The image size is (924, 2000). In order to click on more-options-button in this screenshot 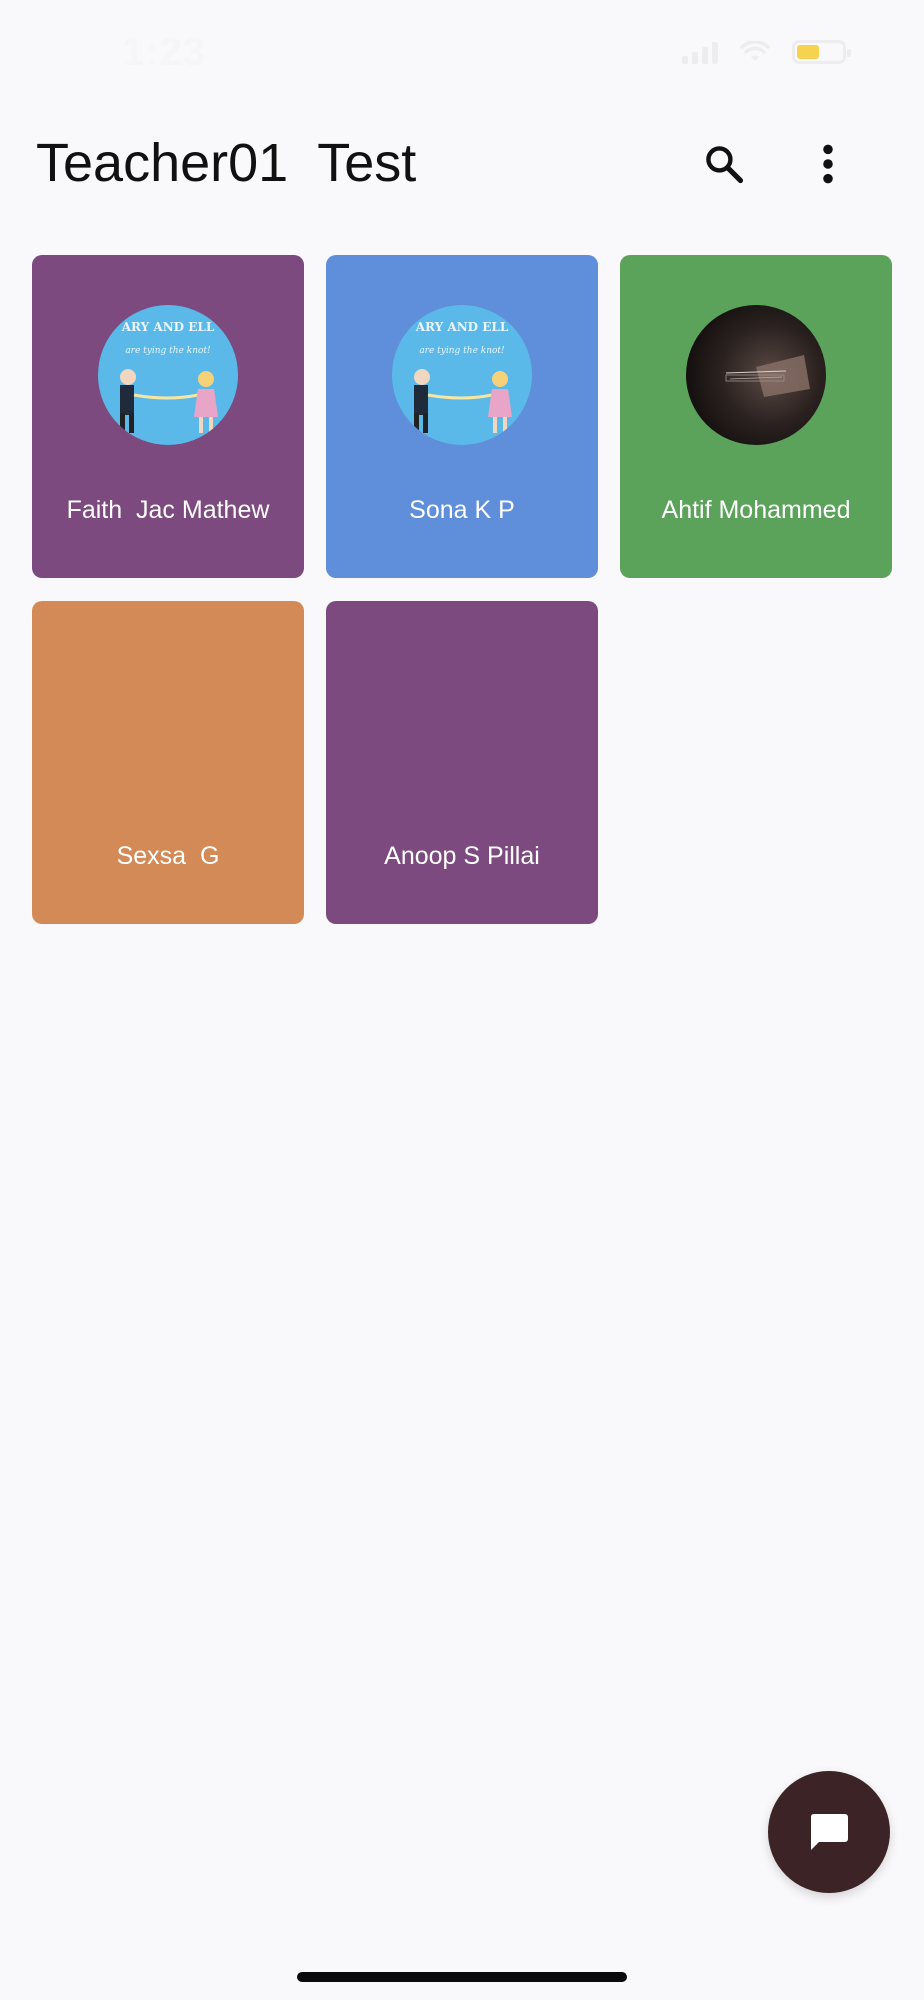, I will do `click(828, 164)`.